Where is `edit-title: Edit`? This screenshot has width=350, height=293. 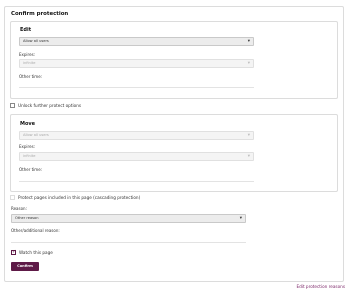 edit-title: Edit is located at coordinates (26, 30).